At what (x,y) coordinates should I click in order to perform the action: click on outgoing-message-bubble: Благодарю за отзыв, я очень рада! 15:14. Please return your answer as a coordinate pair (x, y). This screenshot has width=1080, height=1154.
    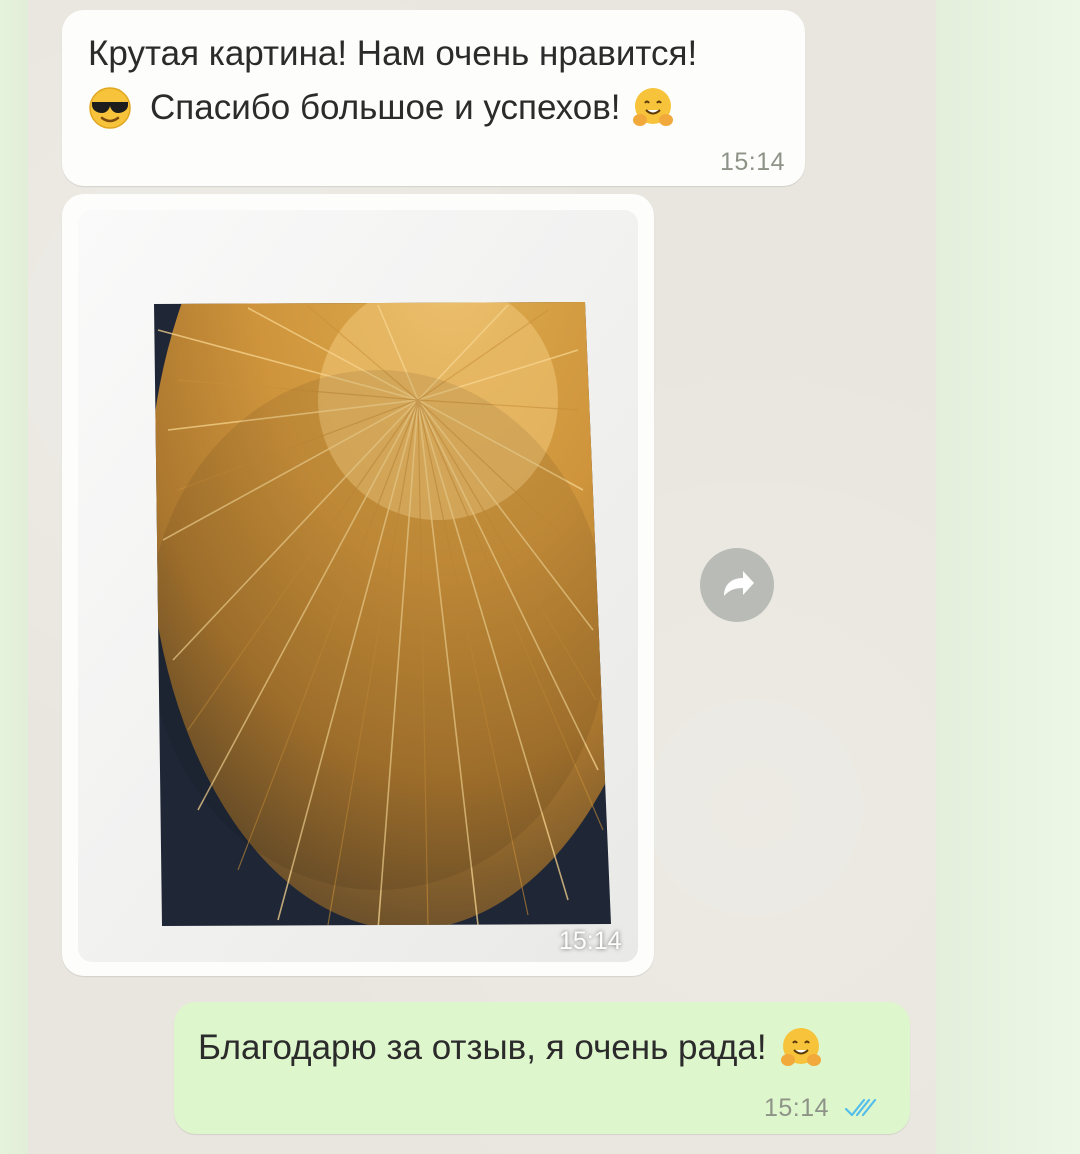
    Looking at the image, I should click on (542, 1068).